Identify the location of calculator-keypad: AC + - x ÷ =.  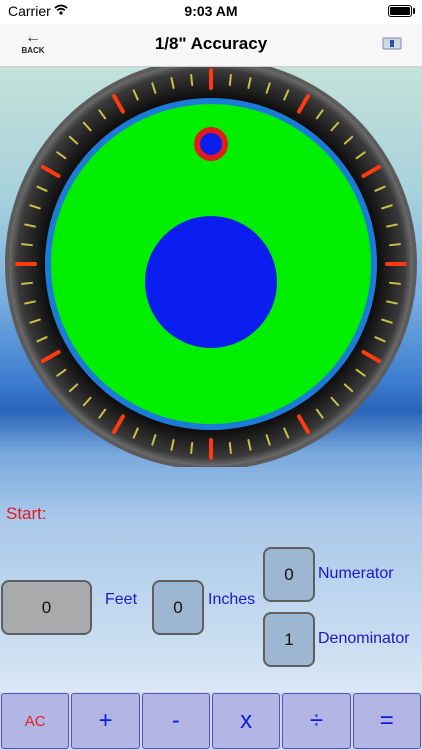
(211, 721).